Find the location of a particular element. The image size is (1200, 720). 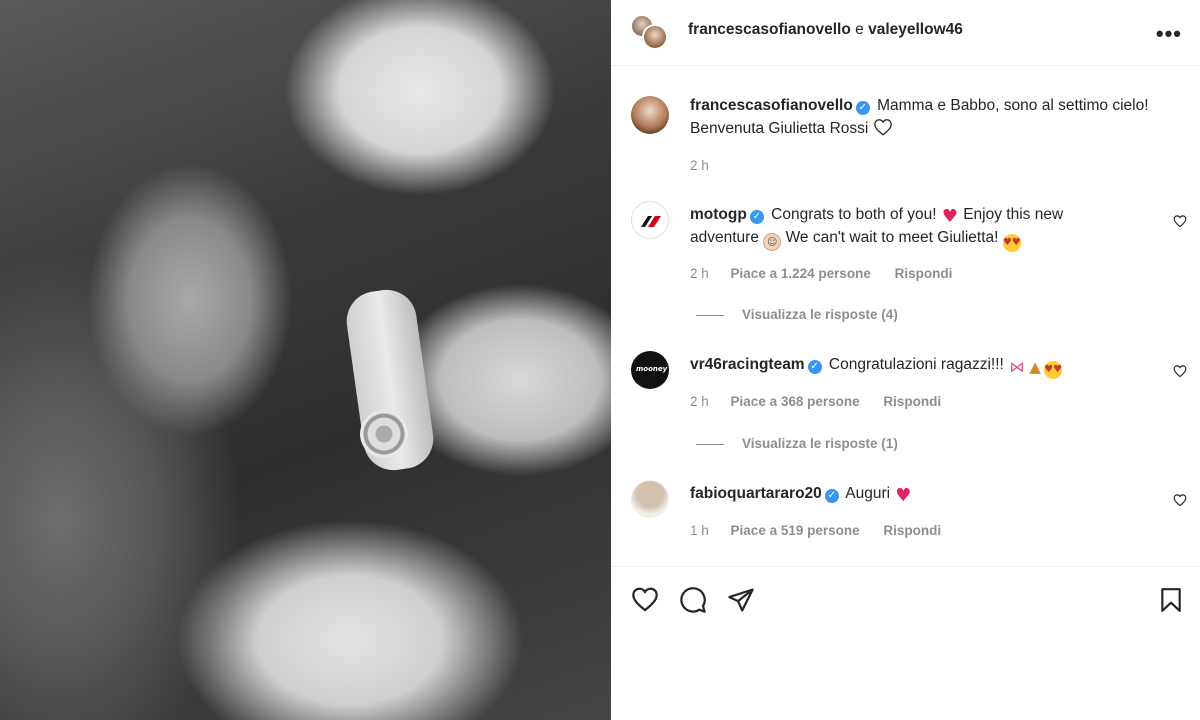

view-replies-button: Visualizza le risposte (1) is located at coordinates (797, 443).